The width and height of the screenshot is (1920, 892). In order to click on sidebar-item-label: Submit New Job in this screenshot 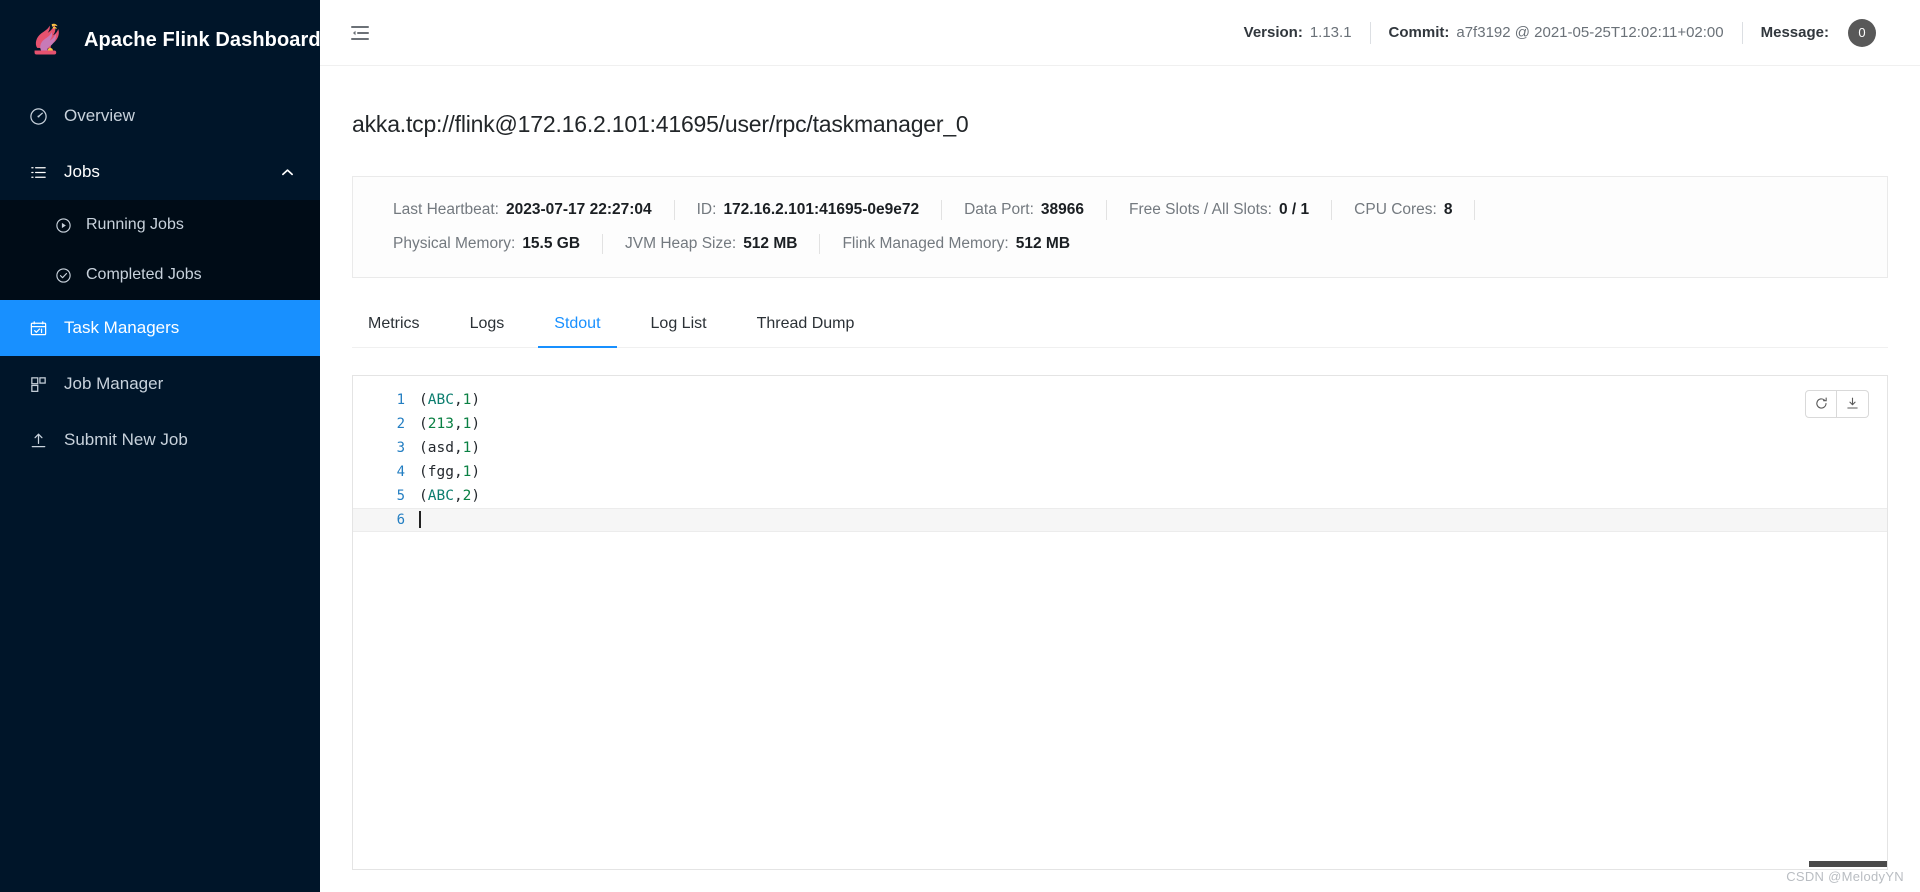, I will do `click(126, 439)`.